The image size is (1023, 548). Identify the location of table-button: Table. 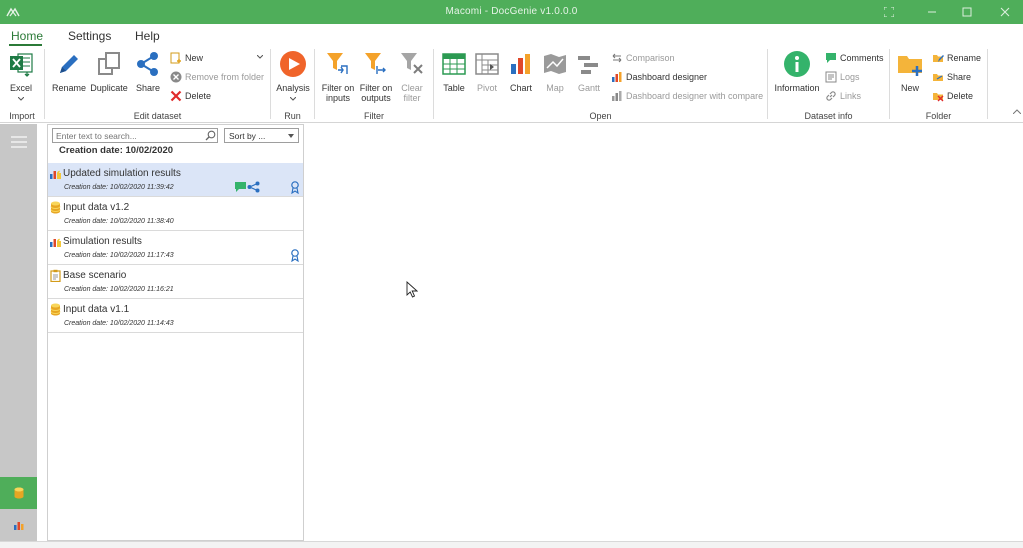
(454, 71).